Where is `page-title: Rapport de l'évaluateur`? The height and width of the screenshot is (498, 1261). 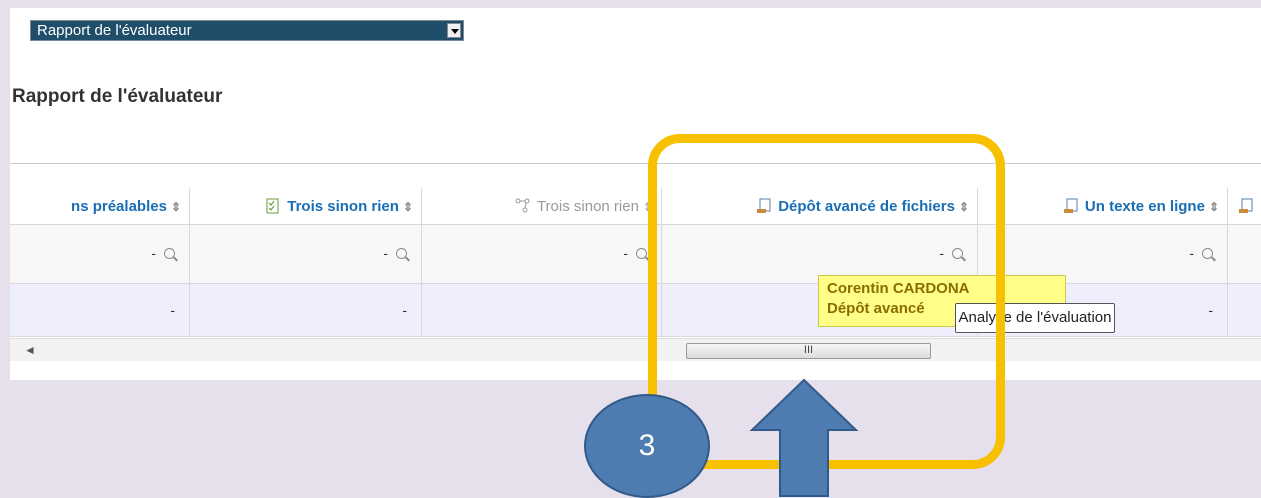 page-title: Rapport de l'évaluateur is located at coordinates (117, 96).